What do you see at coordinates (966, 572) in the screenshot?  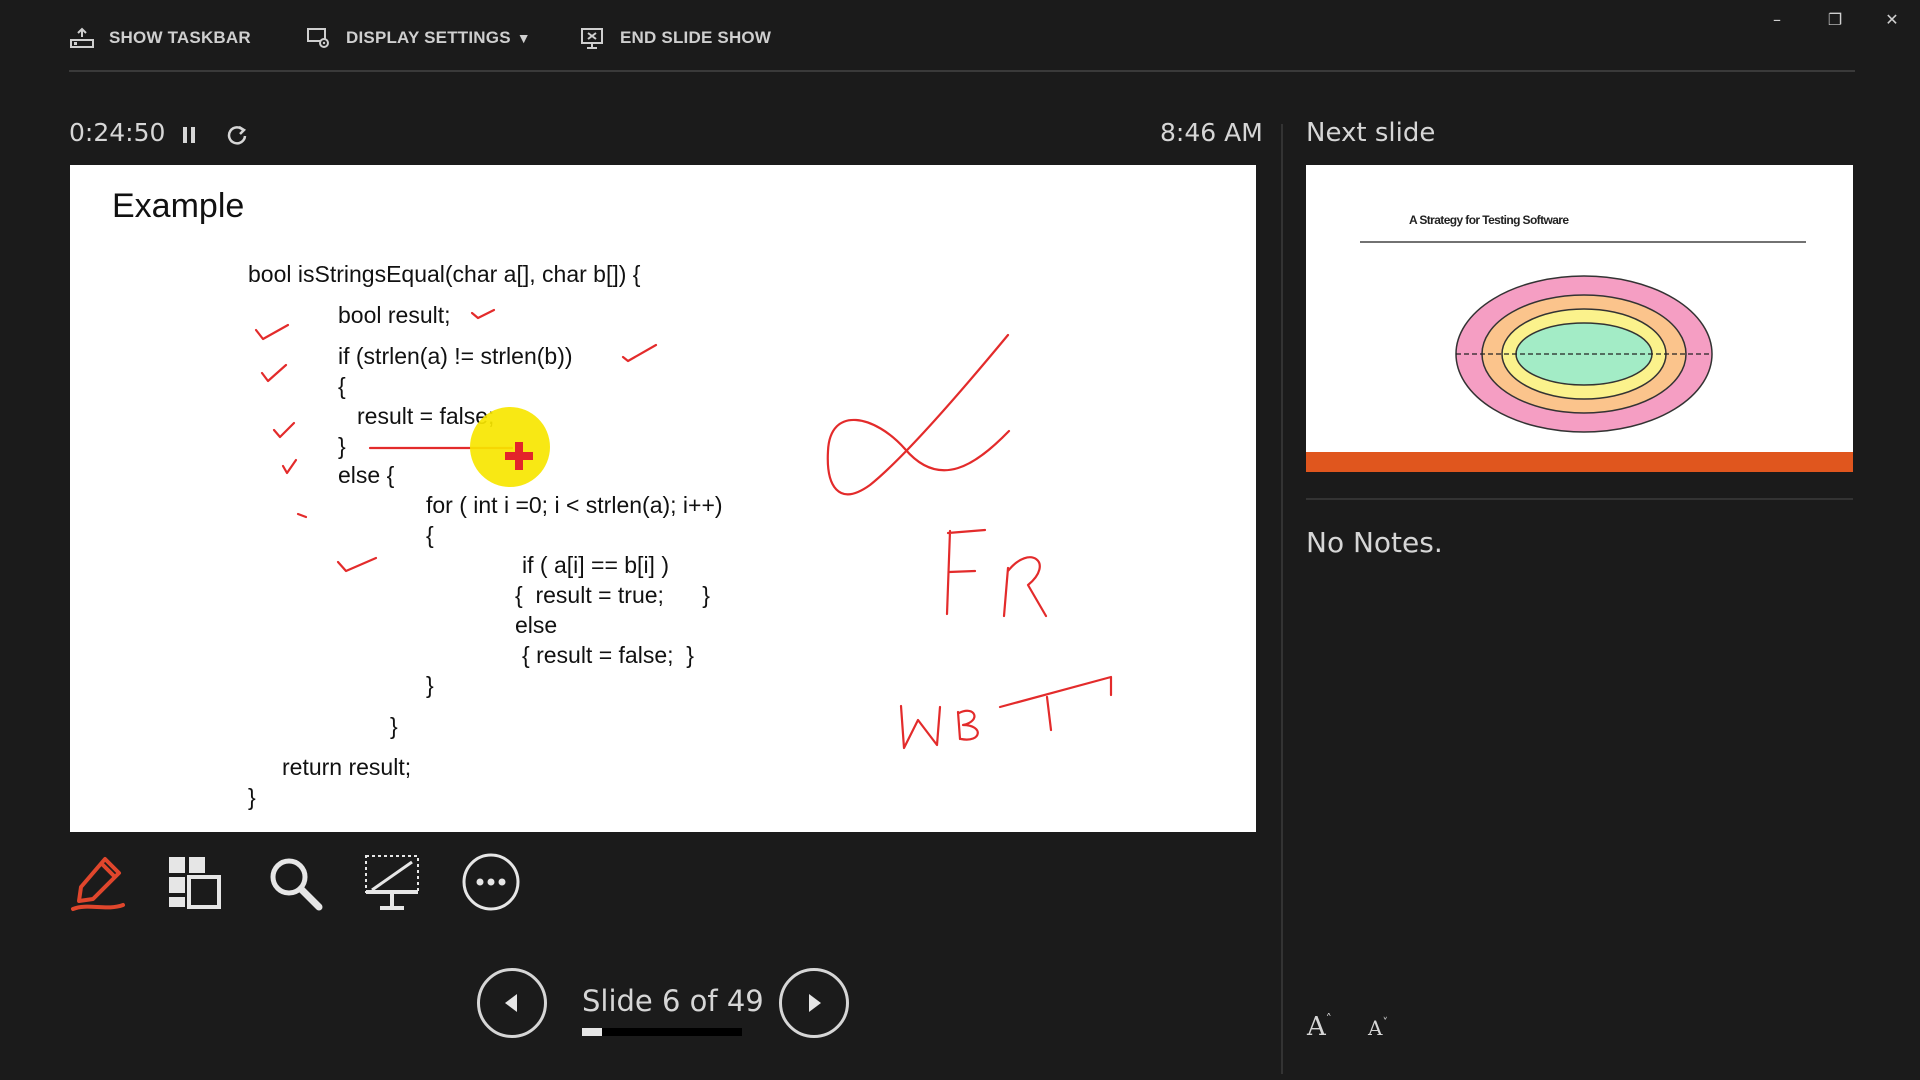 I see `ink-letter-f` at bounding box center [966, 572].